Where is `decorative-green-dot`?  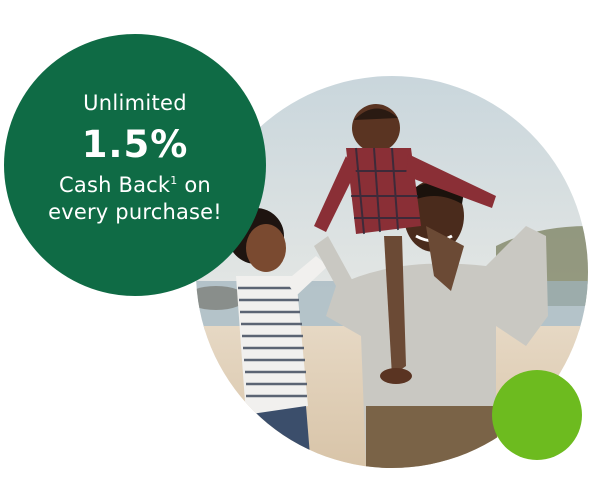
decorative-green-dot is located at coordinates (537, 415).